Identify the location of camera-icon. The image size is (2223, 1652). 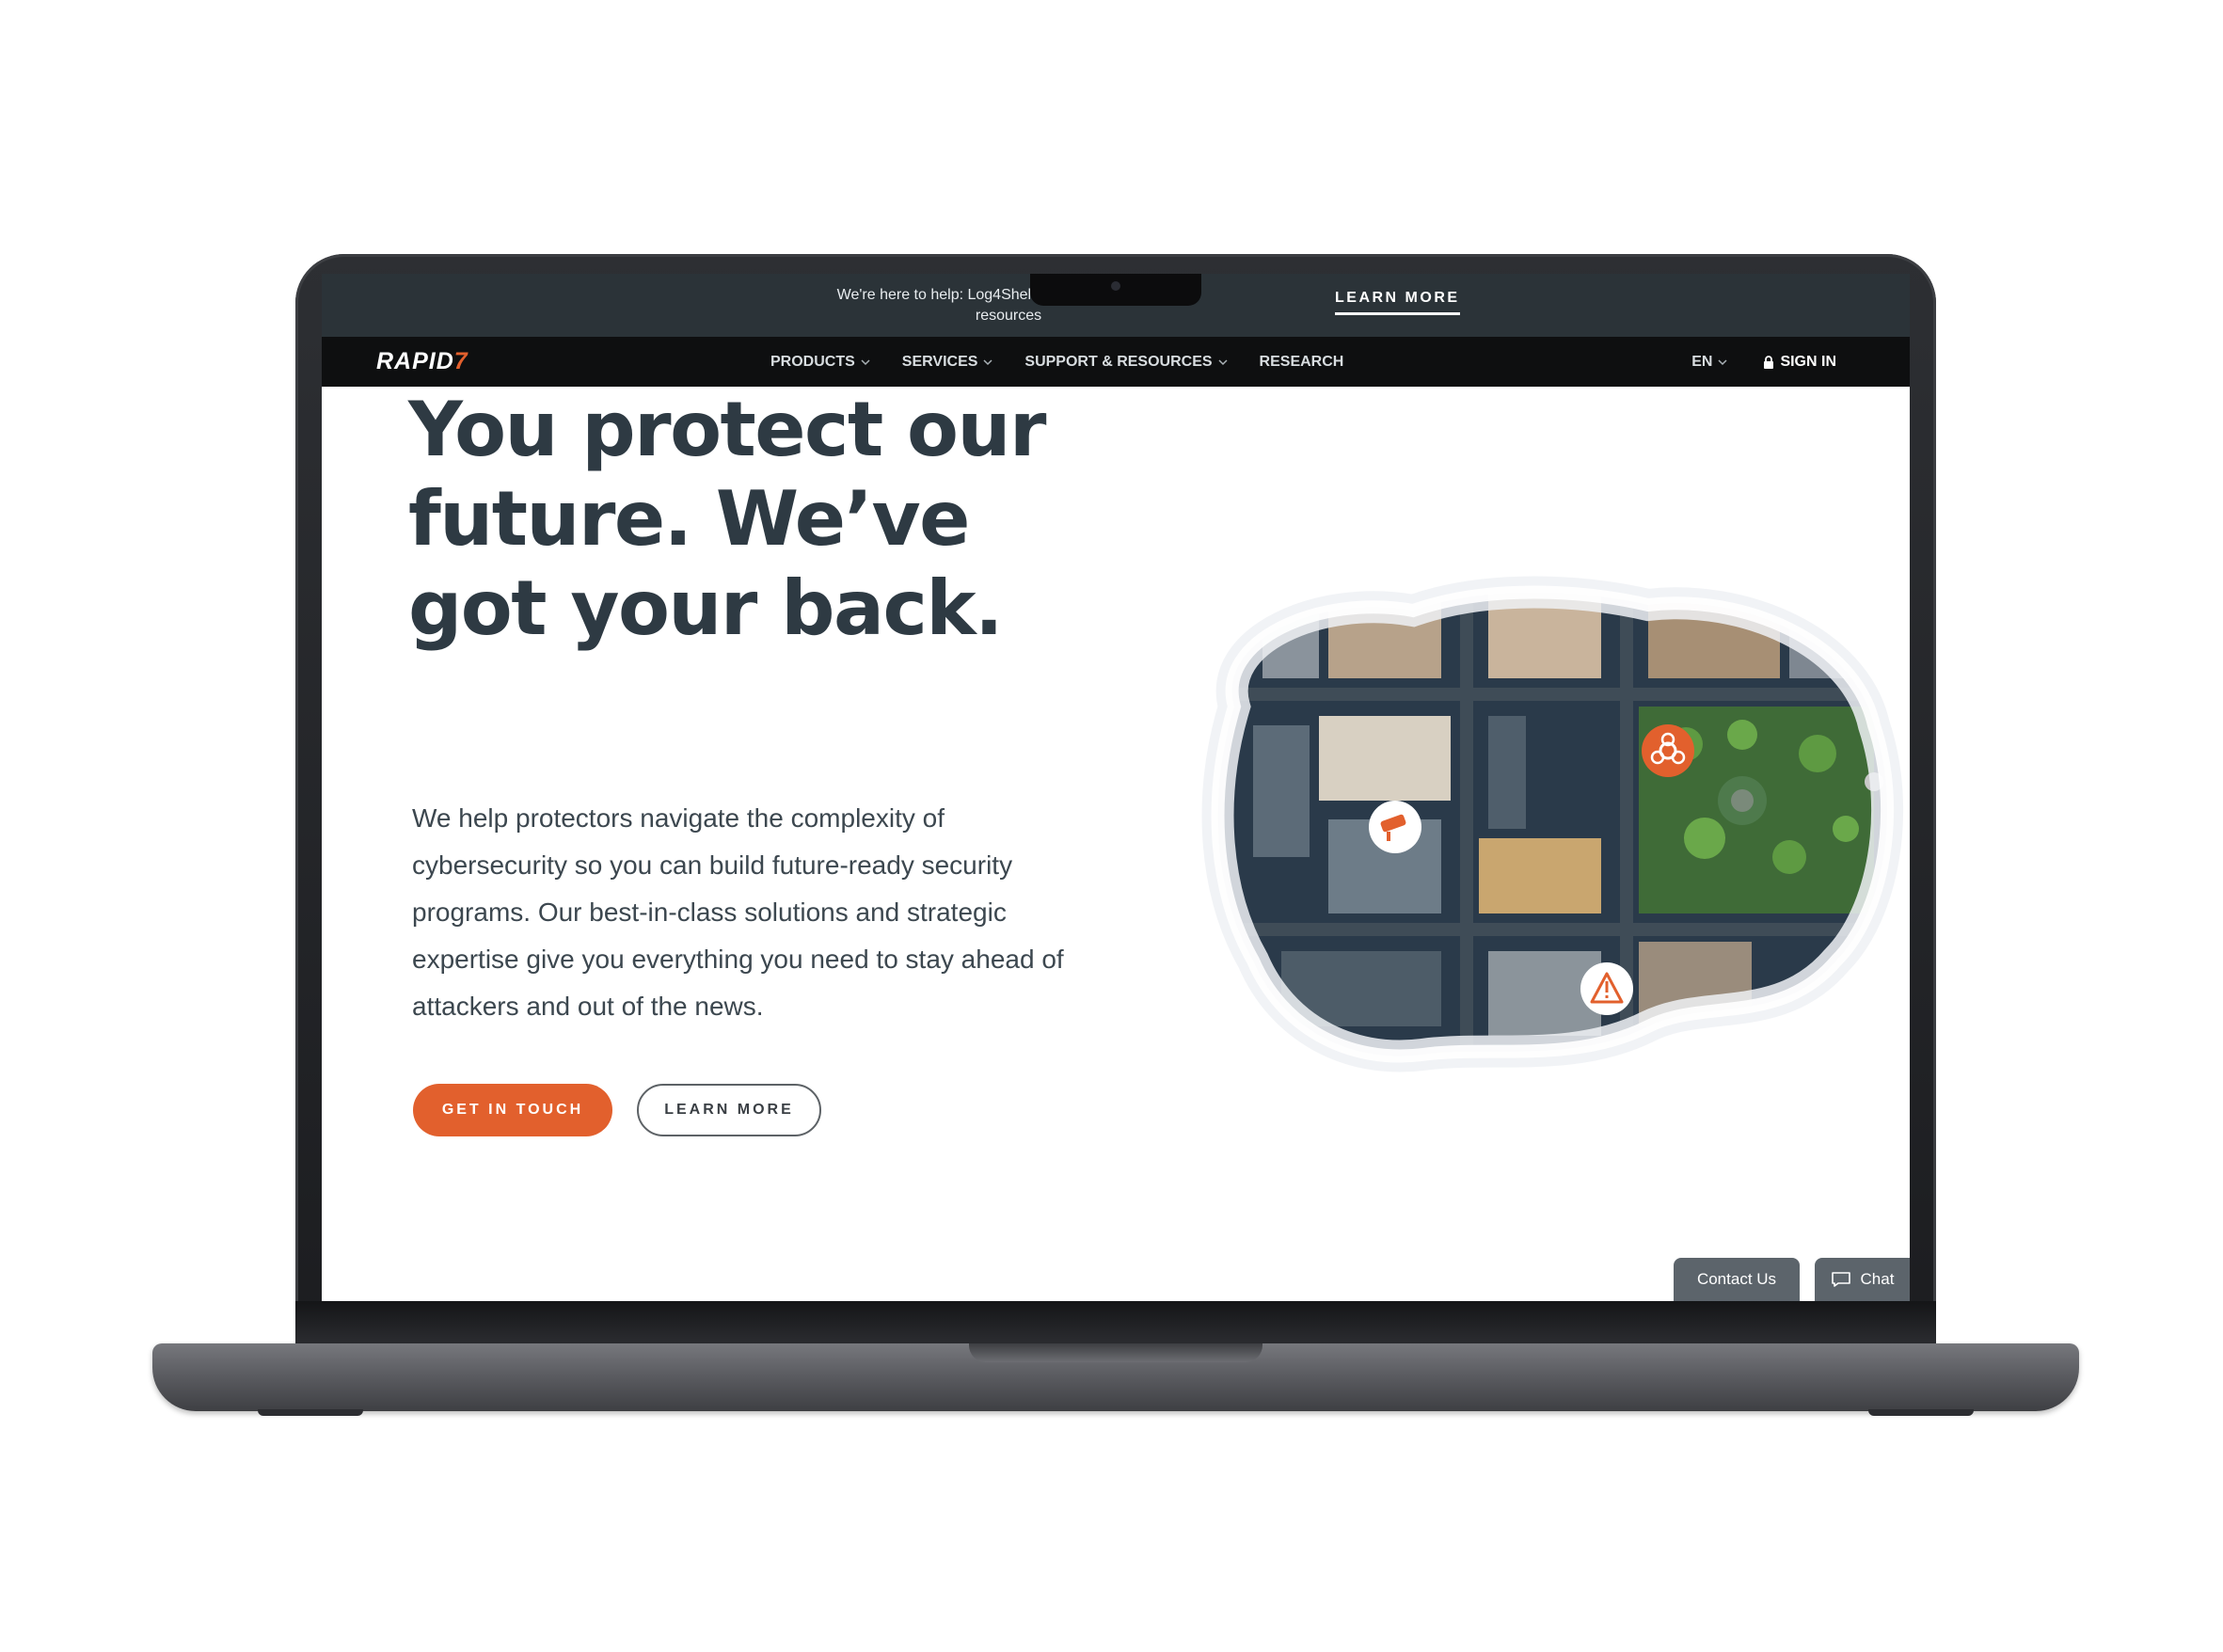
(1115, 286).